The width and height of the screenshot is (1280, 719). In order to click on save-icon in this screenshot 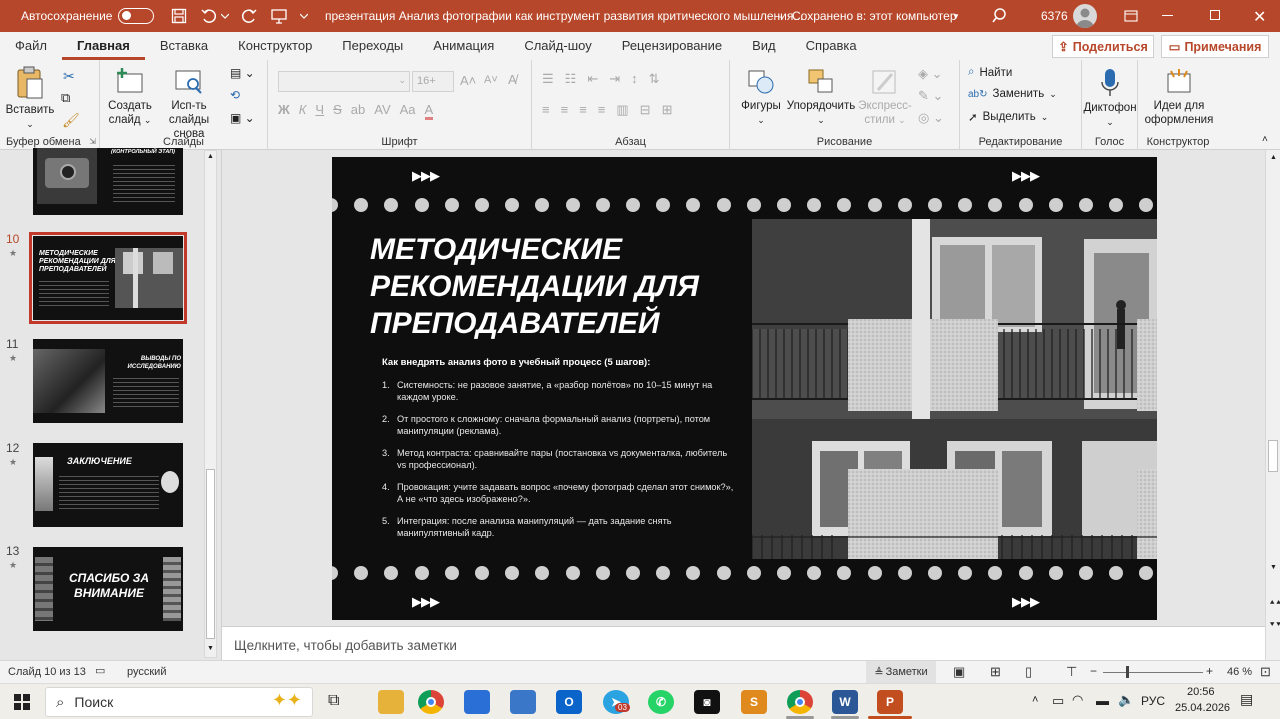, I will do `click(179, 16)`.